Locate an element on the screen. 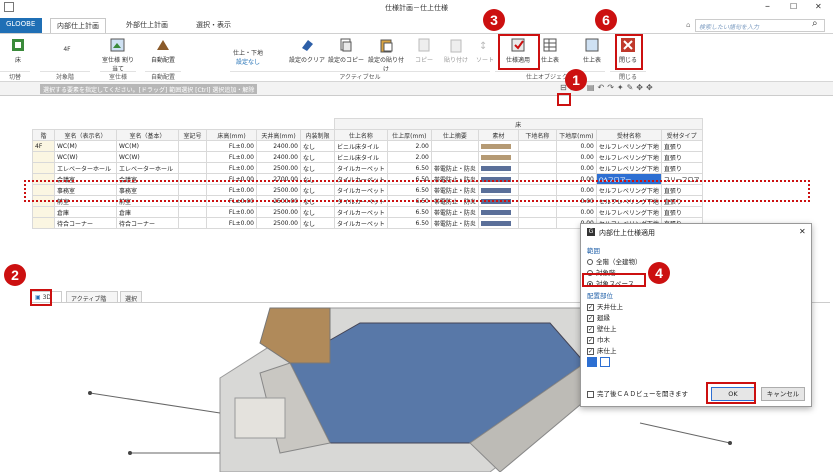 The height and width of the screenshot is (472, 833). column-header: 内装制限 is located at coordinates (317, 135).